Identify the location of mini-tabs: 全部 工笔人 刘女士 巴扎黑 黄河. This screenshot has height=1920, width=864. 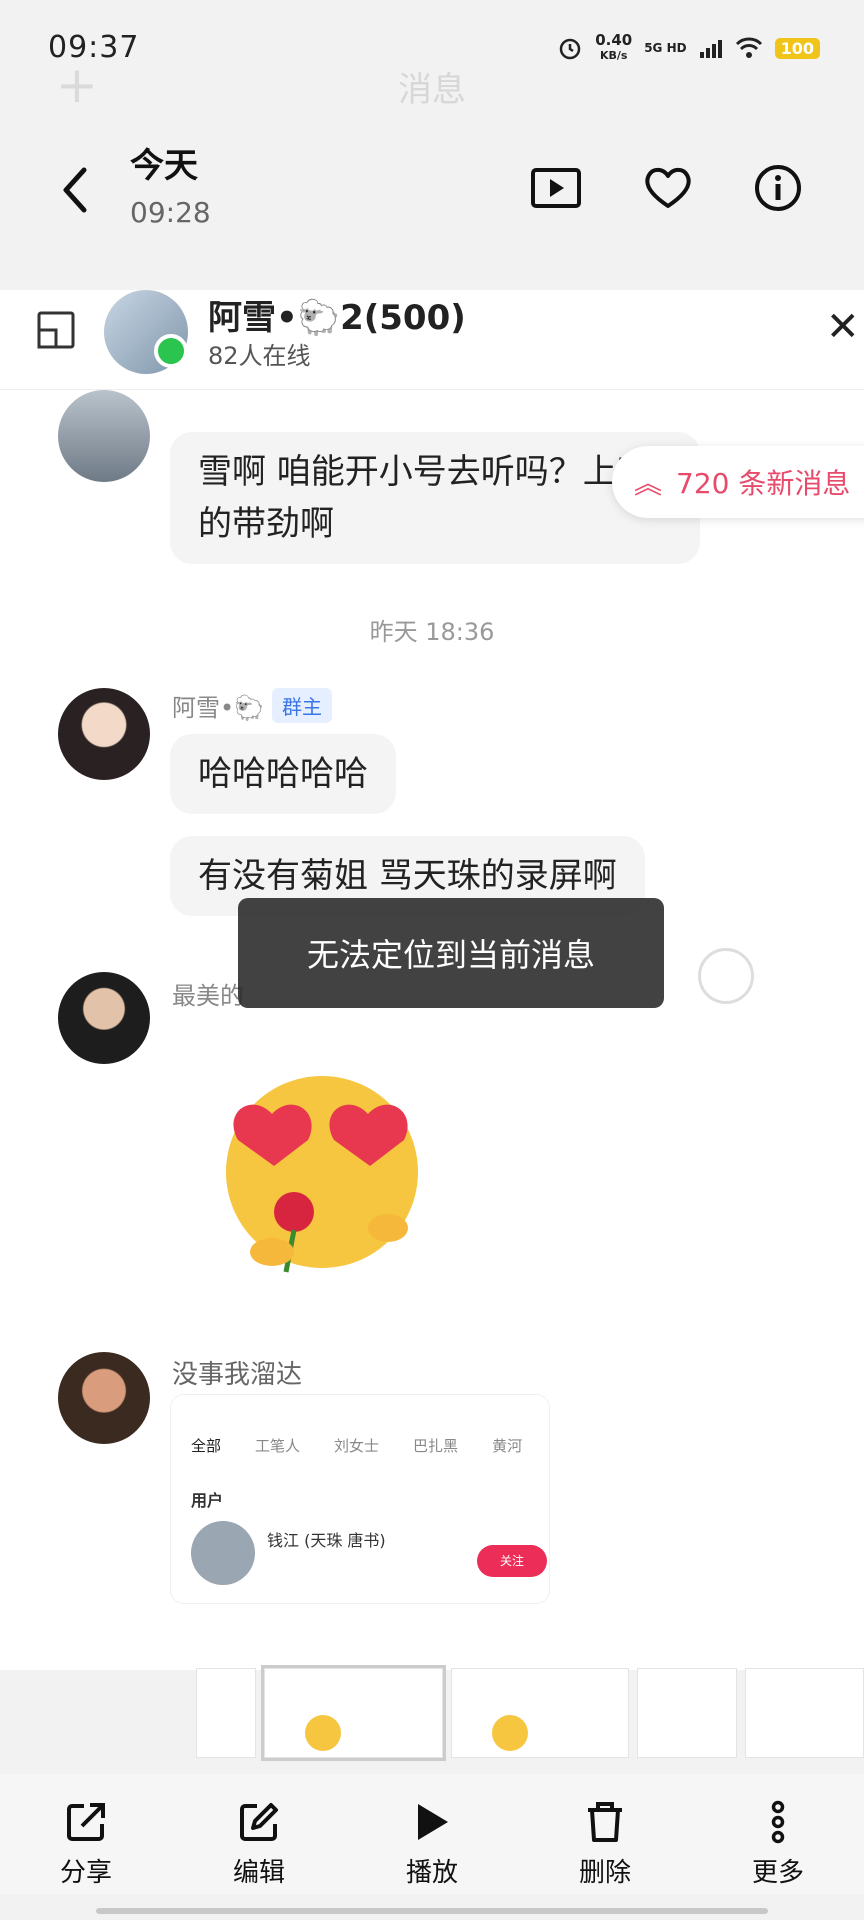
(356, 1445).